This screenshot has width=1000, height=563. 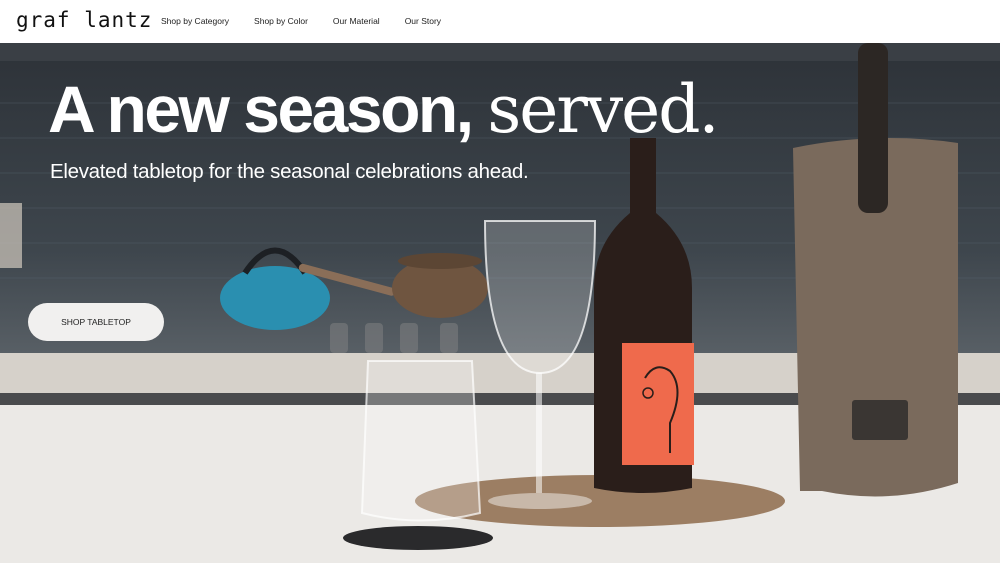 I want to click on nav-shop-by-color: Shop by Color, so click(x=281, y=21).